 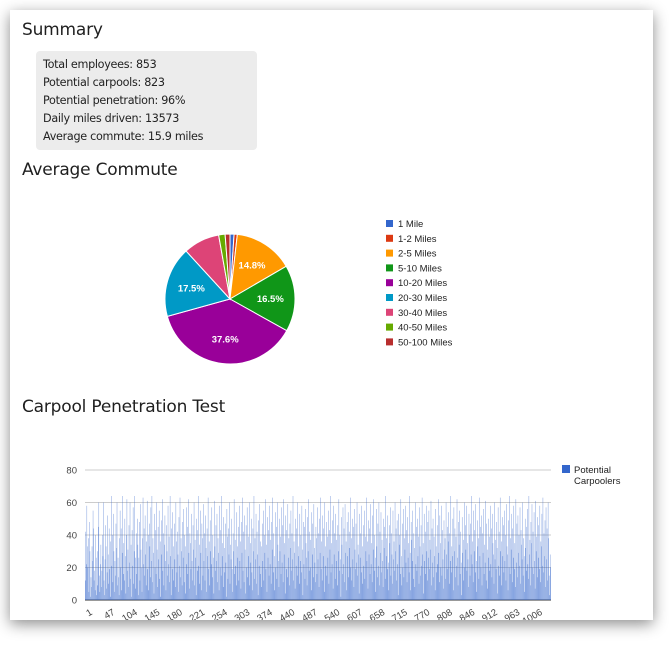 I want to click on y-tick-label-40: 40, so click(x=71, y=536).